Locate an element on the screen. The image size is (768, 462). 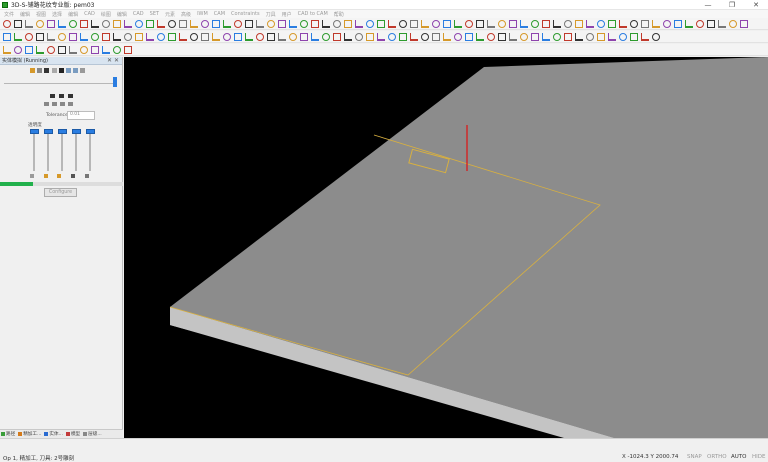
menu-item: 选择 is located at coordinates (57, 14).